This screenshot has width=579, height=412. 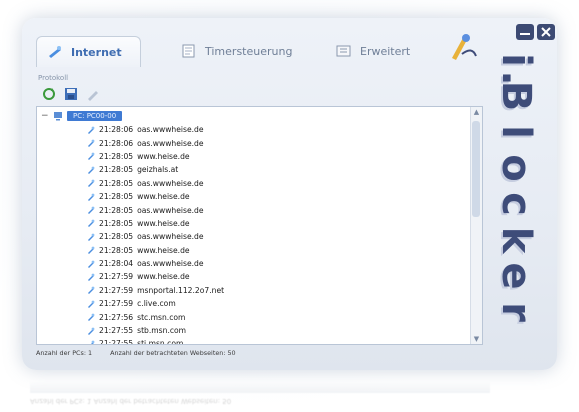 I want to click on log-host: msnportal.112.2o7.net, so click(x=181, y=290).